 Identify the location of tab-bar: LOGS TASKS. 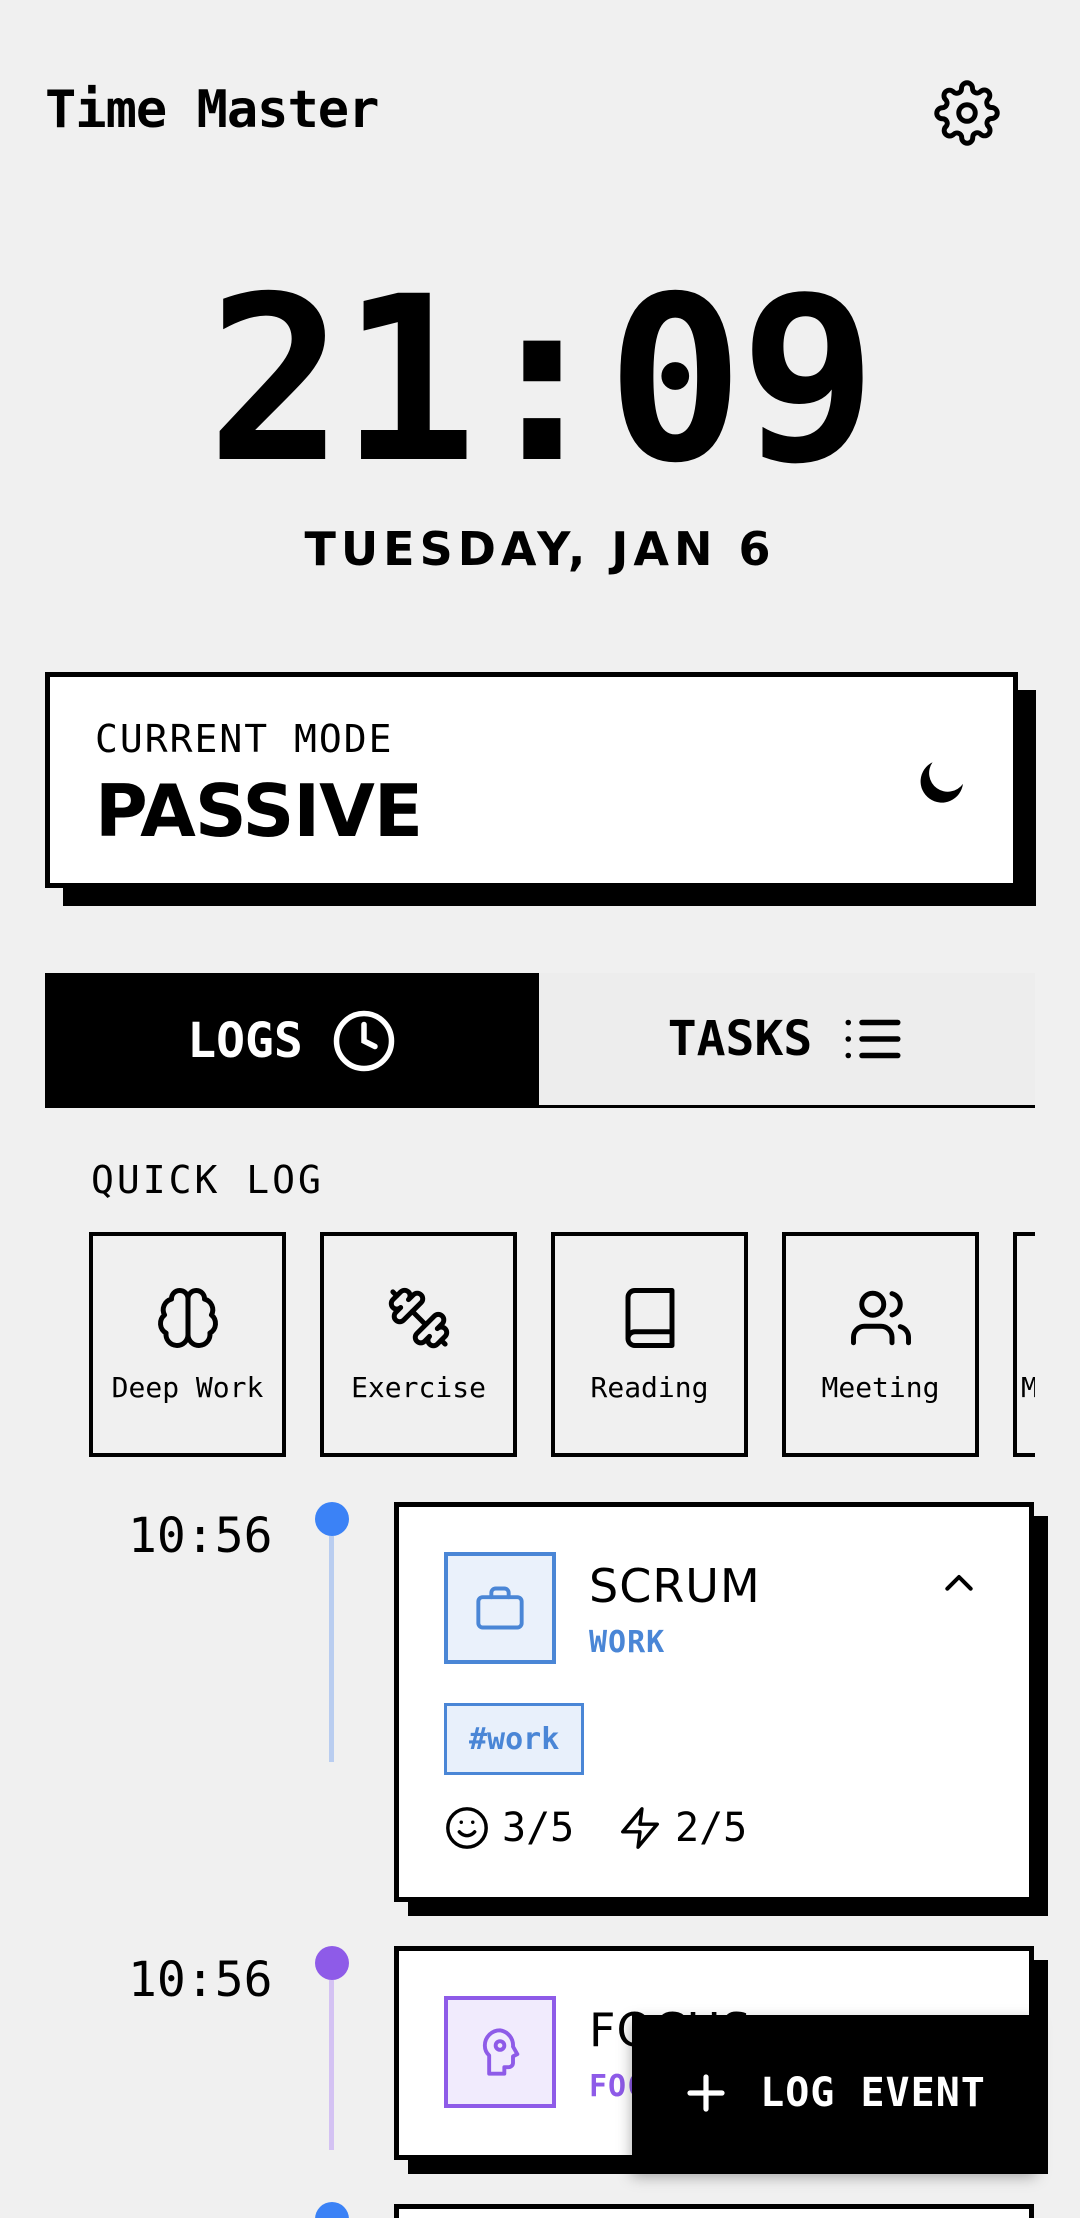
(540, 1040).